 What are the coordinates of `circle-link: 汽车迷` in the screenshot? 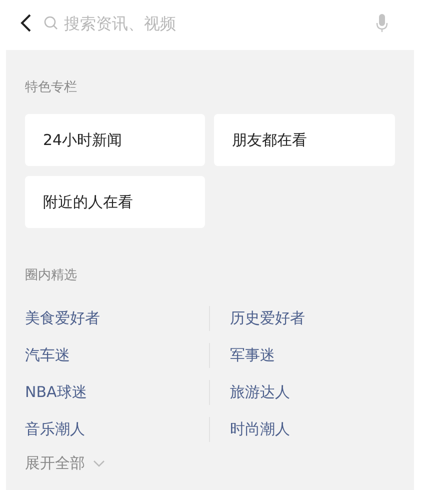 It's located at (47, 355).